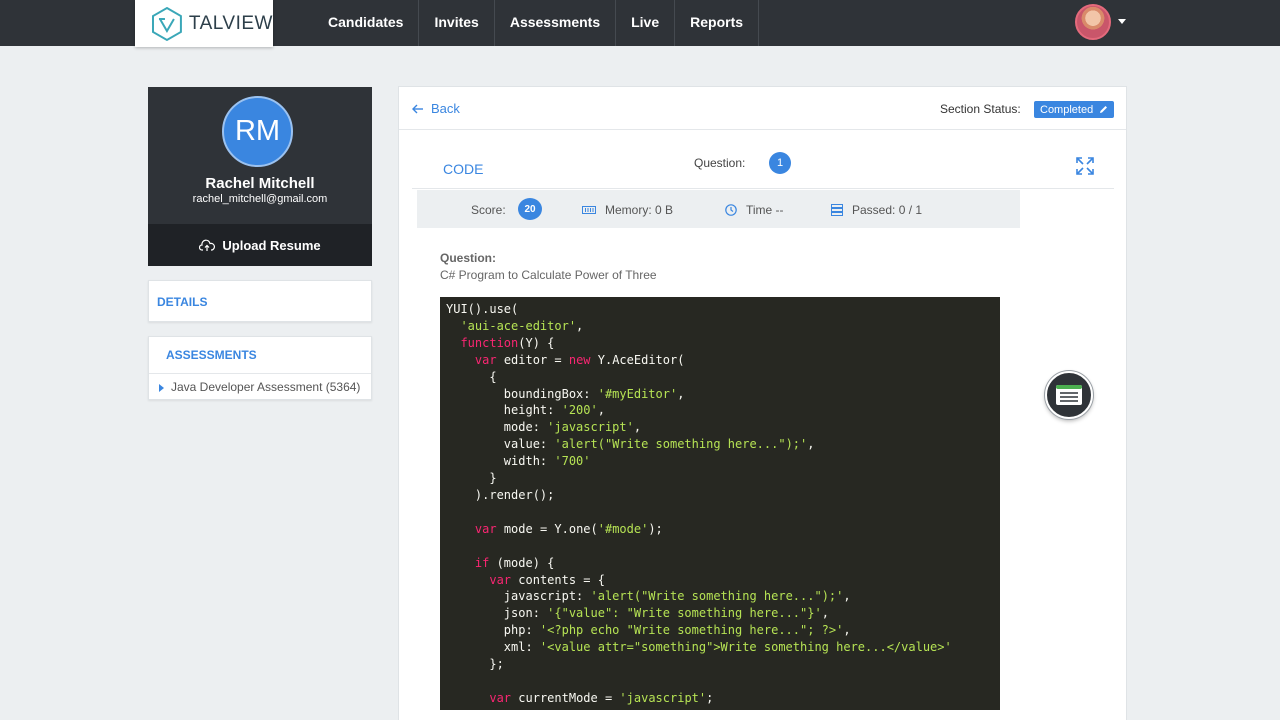  I want to click on talview-logo: TALVIEW, so click(204, 23).